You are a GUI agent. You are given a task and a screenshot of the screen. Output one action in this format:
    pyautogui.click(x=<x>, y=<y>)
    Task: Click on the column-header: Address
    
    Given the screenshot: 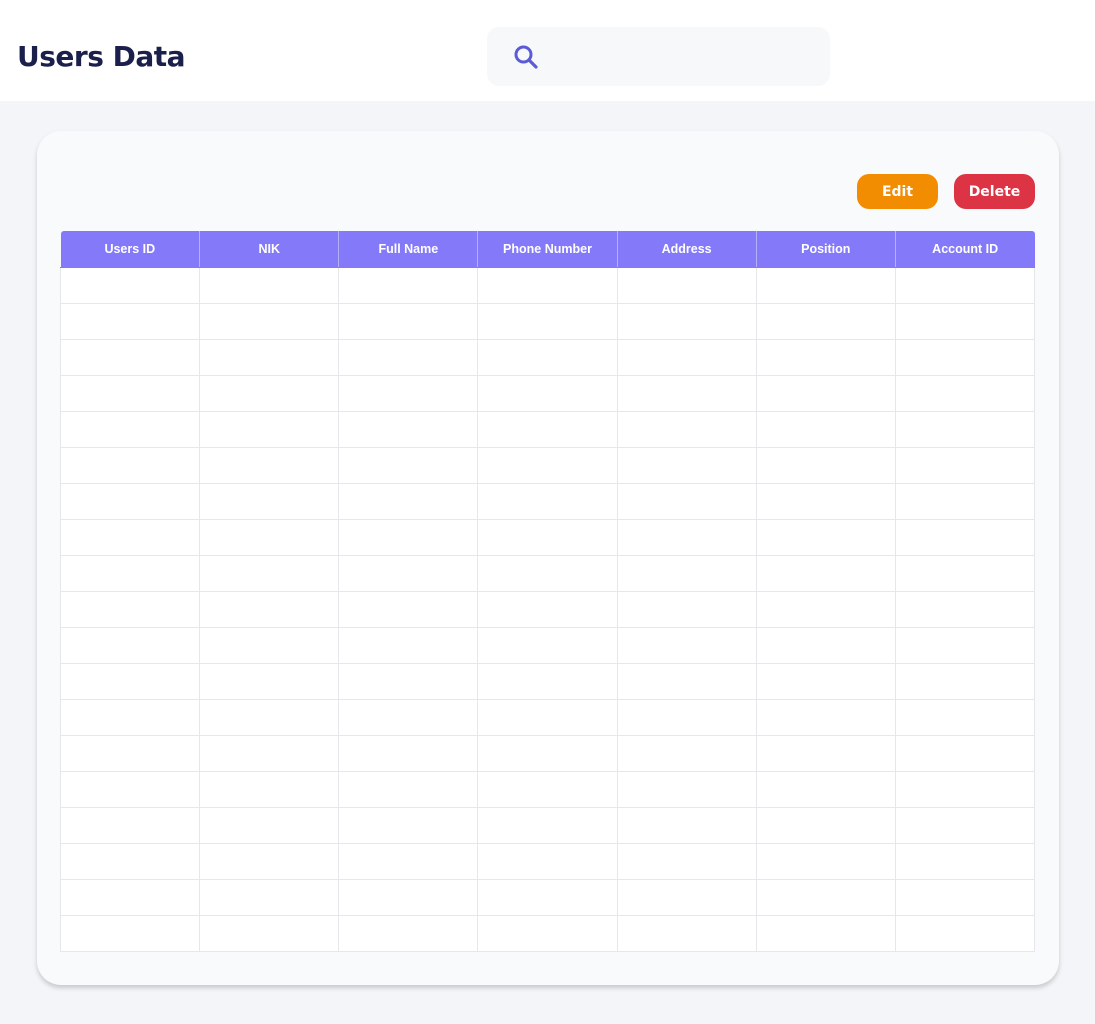 What is the action you would take?
    pyautogui.click(x=687, y=249)
    